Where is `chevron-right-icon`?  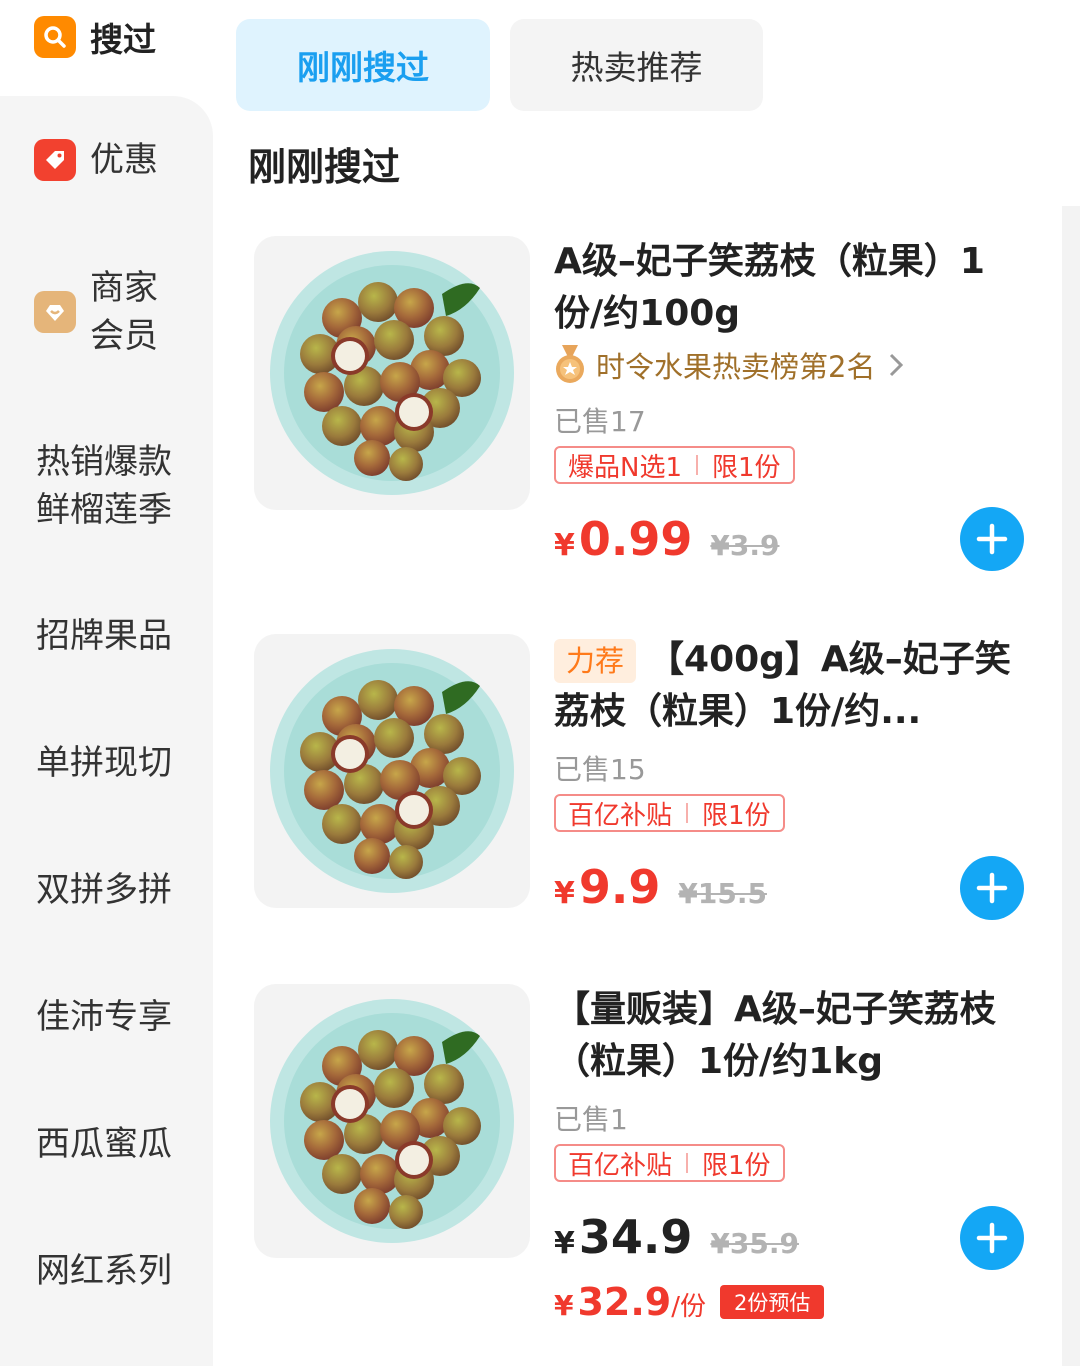 chevron-right-icon is located at coordinates (897, 365).